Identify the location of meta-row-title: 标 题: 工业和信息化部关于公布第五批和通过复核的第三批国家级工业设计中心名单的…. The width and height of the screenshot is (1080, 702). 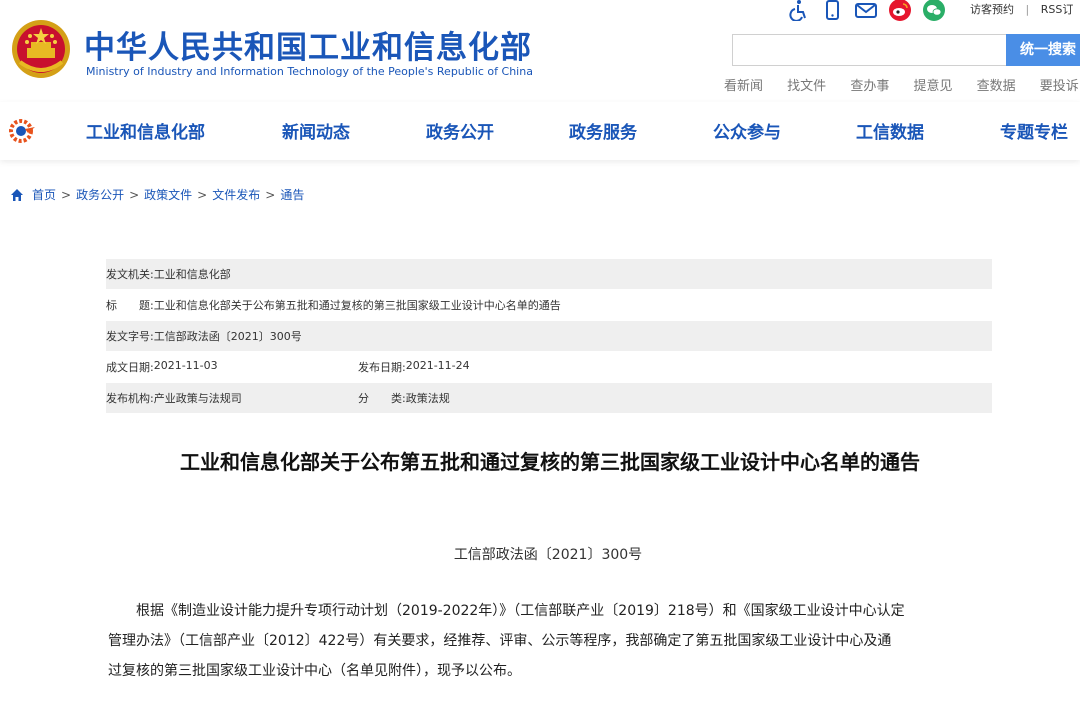
(549, 305).